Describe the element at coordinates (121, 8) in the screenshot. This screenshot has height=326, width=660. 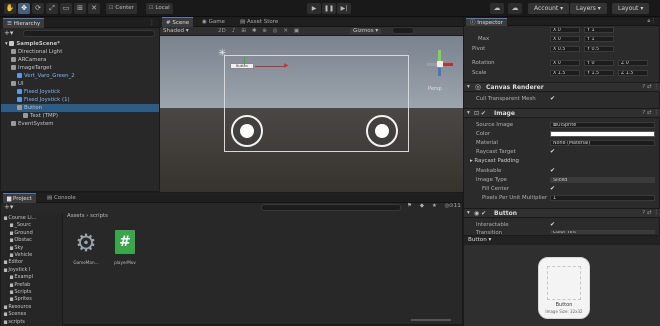
I see `pivot-center-toggle: ⊡ Center` at that location.